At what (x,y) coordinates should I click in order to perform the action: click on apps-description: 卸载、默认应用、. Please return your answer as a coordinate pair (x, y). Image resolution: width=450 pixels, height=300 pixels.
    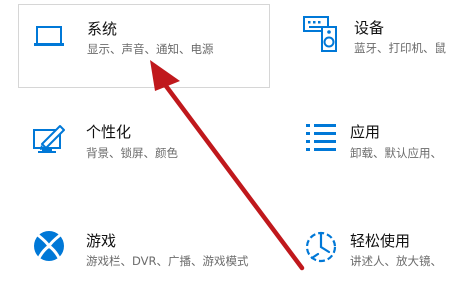
    Looking at the image, I should click on (396, 153).